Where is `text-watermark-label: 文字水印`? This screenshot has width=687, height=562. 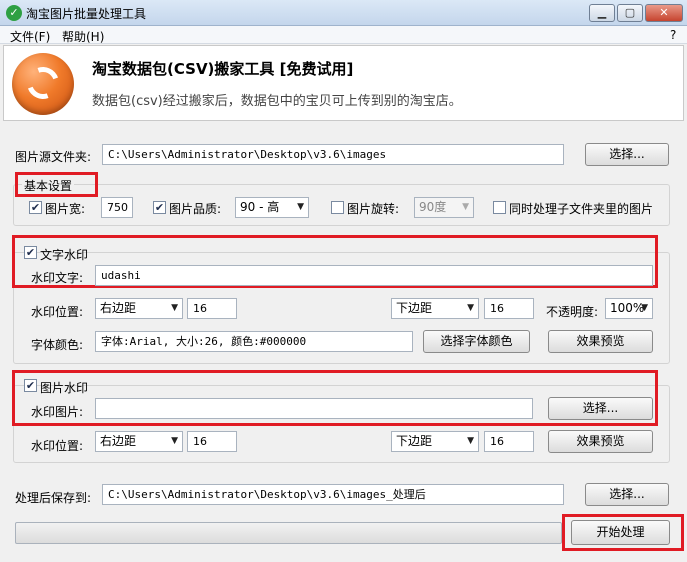
text-watermark-label: 文字水印 is located at coordinates (64, 255).